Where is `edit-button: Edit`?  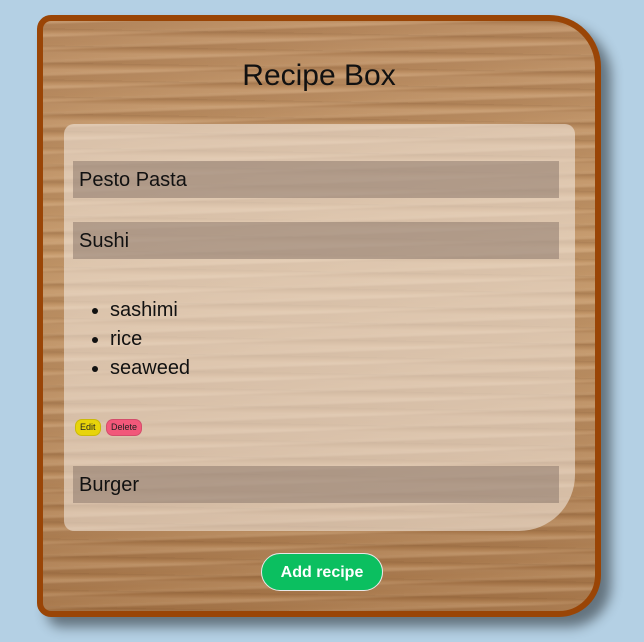
edit-button: Edit is located at coordinates (88, 427).